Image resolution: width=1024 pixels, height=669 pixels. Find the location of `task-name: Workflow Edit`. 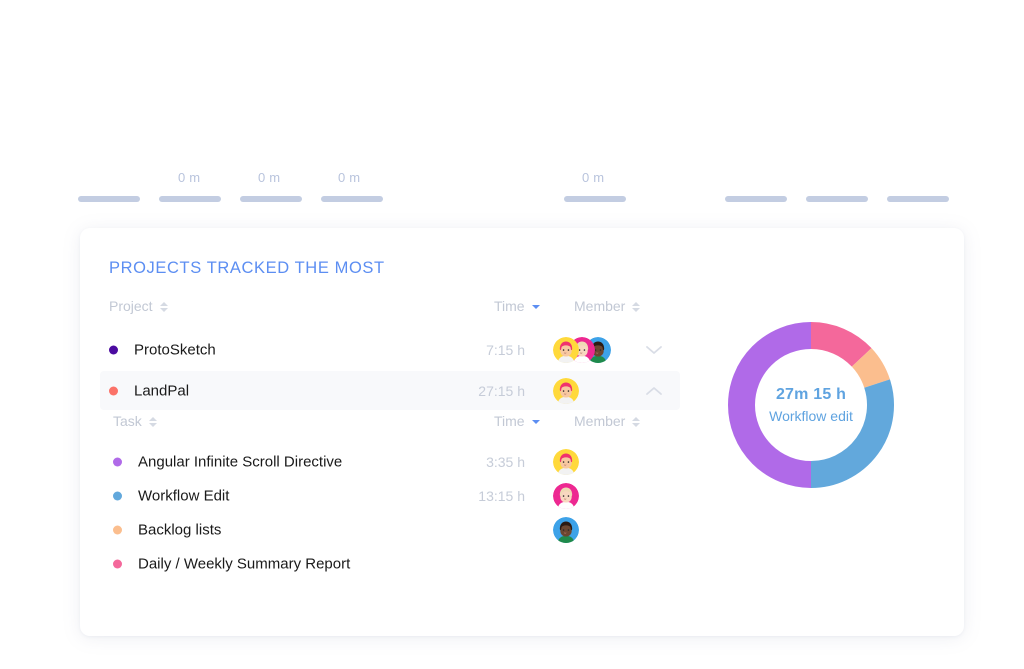

task-name: Workflow Edit is located at coordinates (184, 495).